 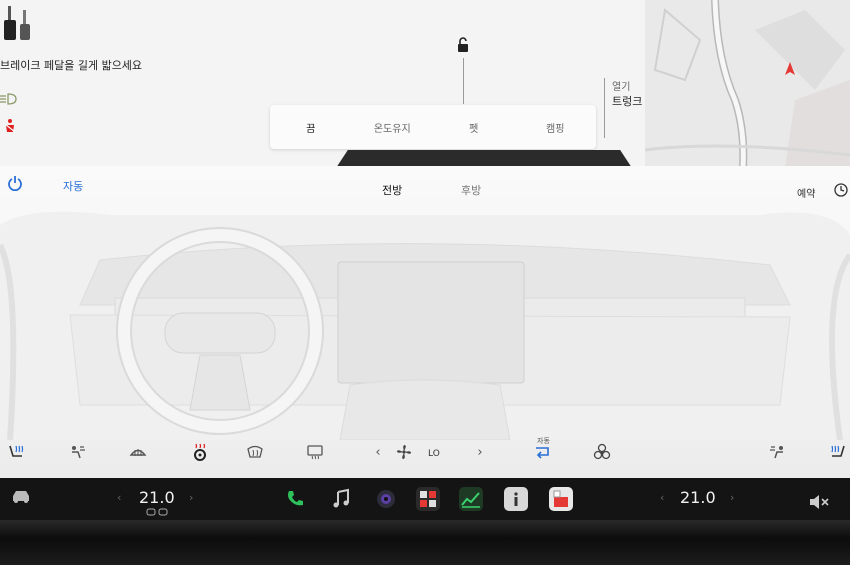 I want to click on app-launcher-icon, so click(x=428, y=499).